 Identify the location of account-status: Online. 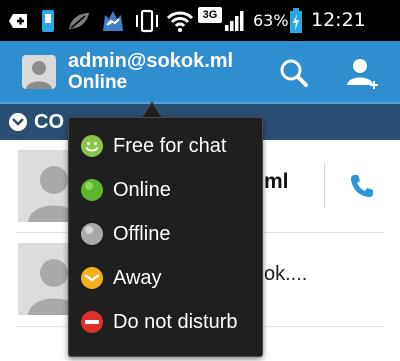
(97, 83).